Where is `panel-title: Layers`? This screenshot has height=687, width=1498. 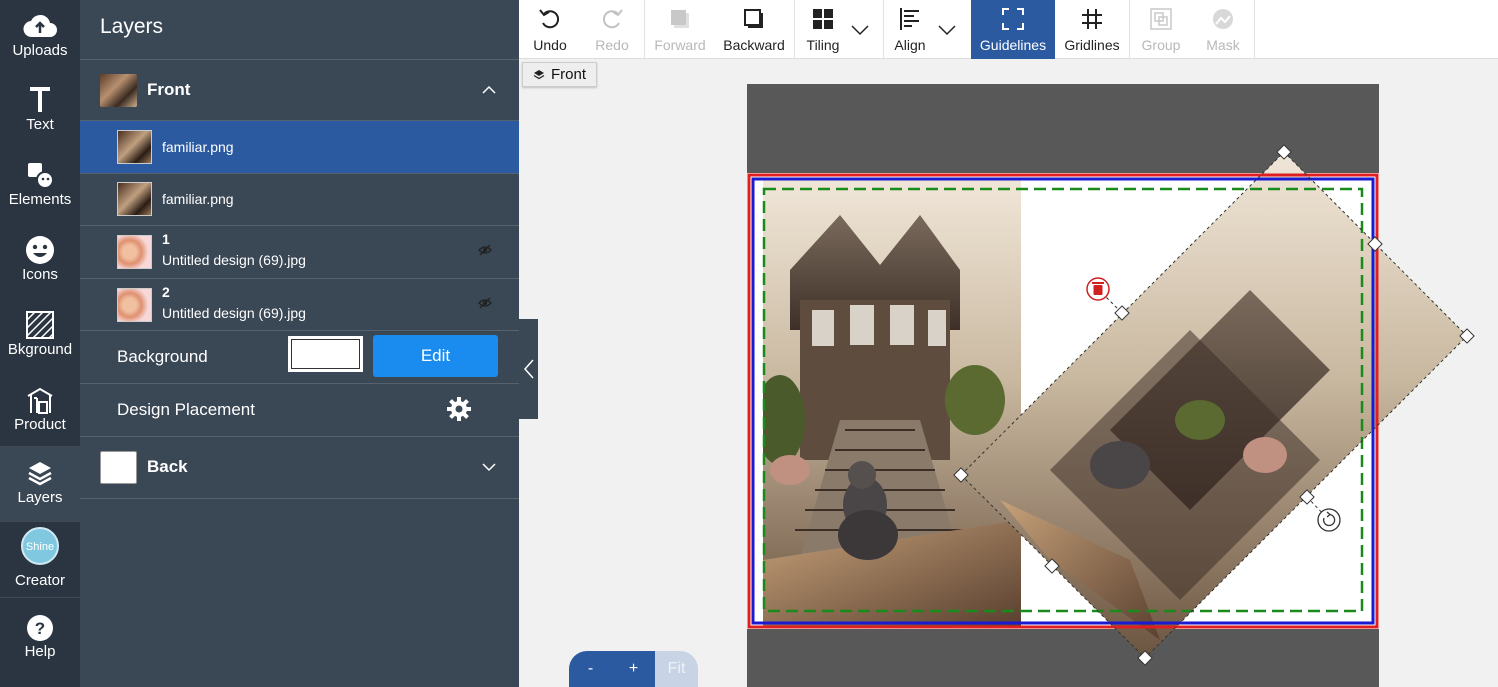 panel-title: Layers is located at coordinates (132, 26).